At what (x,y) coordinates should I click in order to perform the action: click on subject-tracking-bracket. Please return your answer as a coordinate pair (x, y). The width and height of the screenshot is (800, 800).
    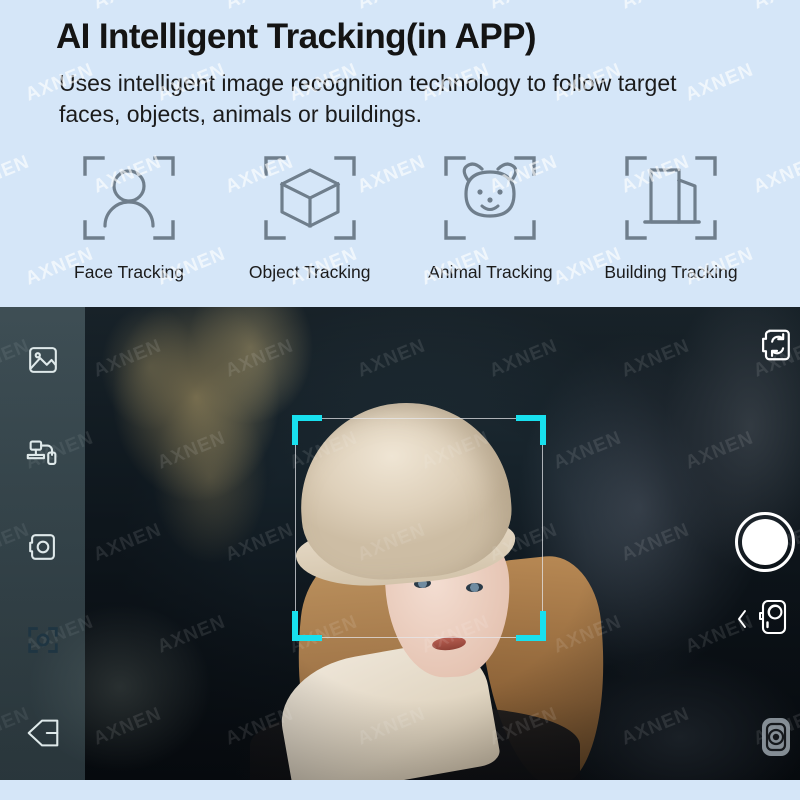
    Looking at the image, I should click on (419, 528).